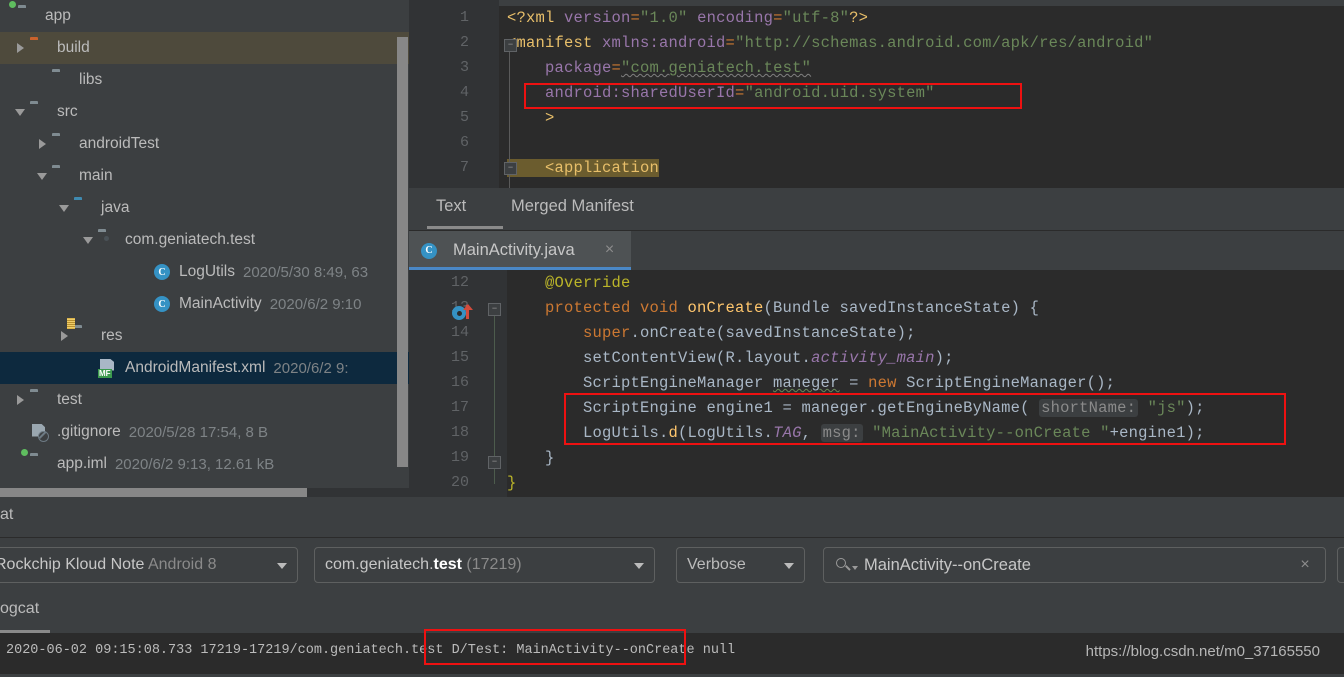  I want to click on logcat-extra-button, so click(1340, 565).